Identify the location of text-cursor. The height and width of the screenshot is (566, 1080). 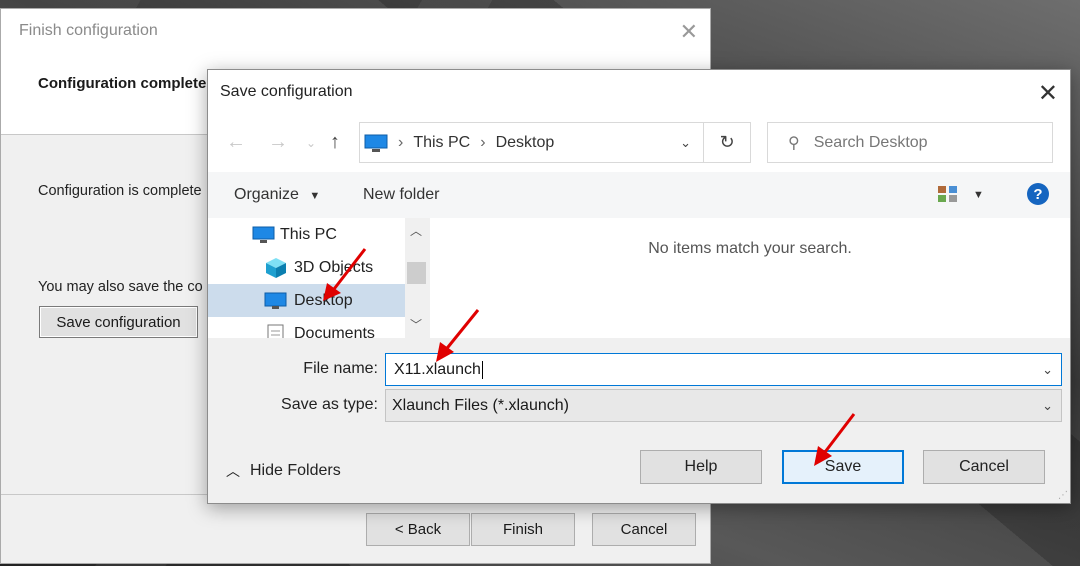
(482, 369).